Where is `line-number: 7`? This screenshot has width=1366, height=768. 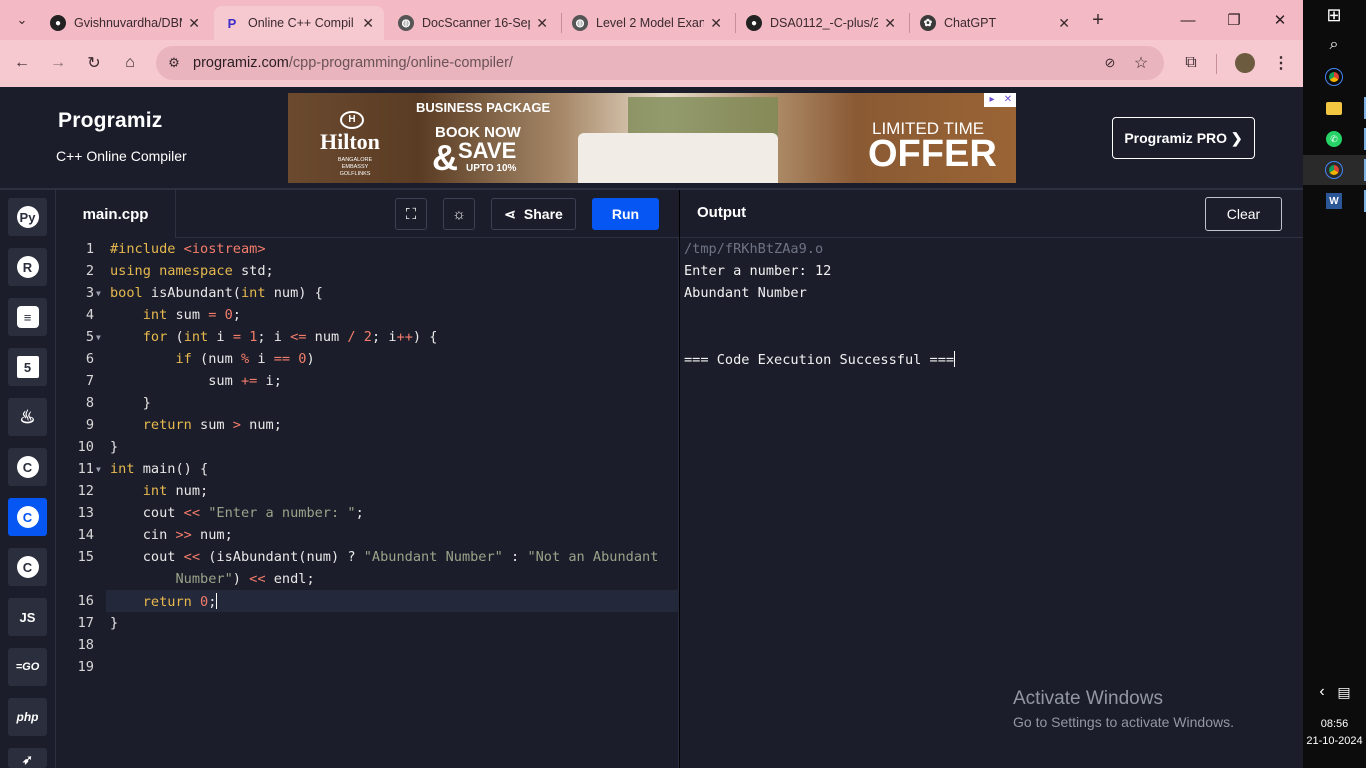
line-number: 7 is located at coordinates (89, 381).